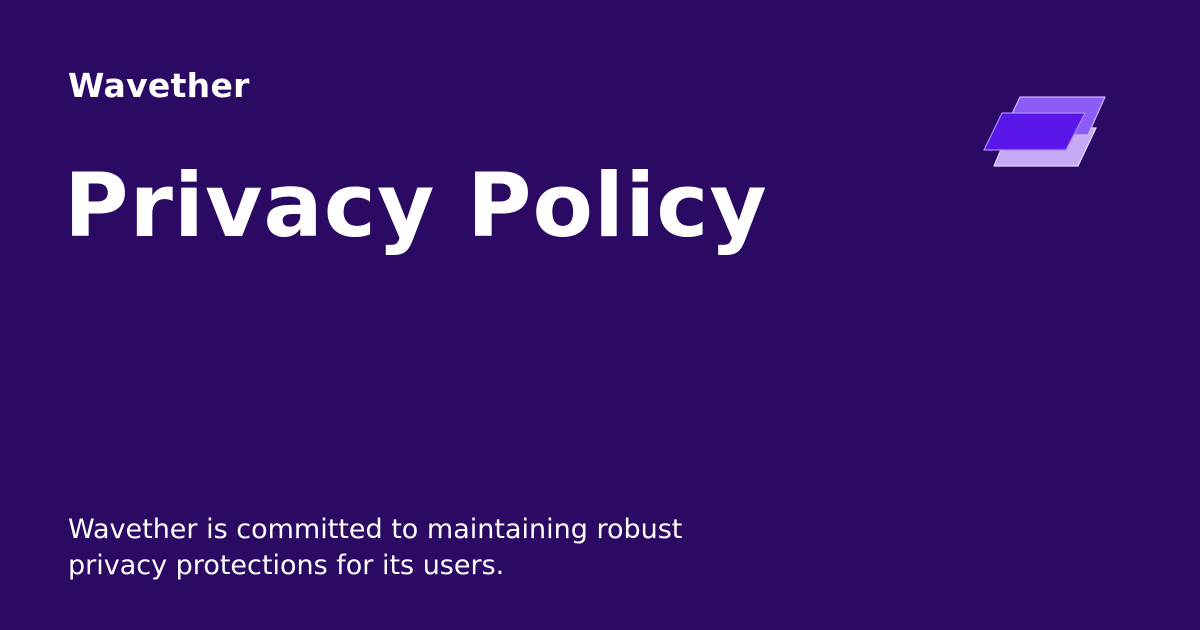 The image size is (1200, 630). Describe the element at coordinates (159, 85) in the screenshot. I see `brand-name: Wavether` at that location.